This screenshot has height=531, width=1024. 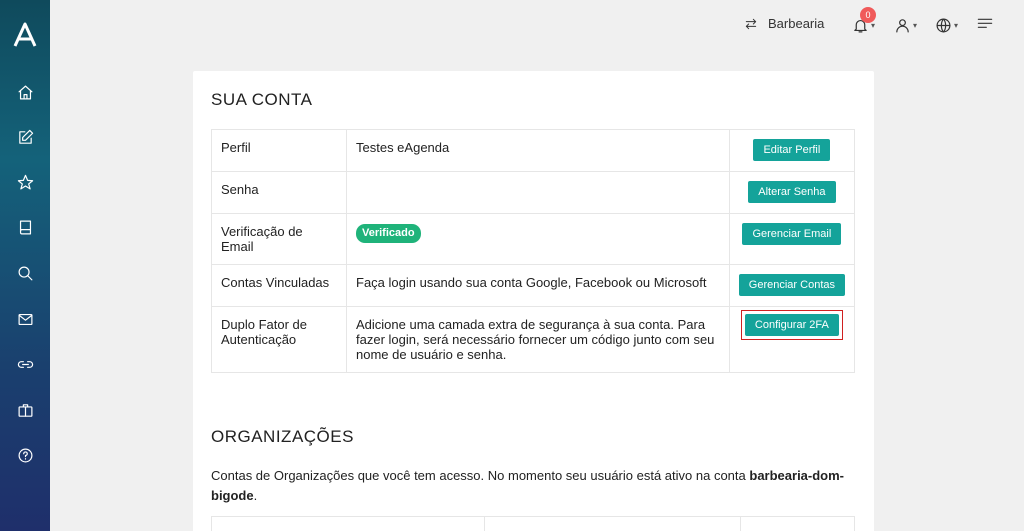 What do you see at coordinates (279, 192) in the screenshot?
I see `row-label: Senha` at bounding box center [279, 192].